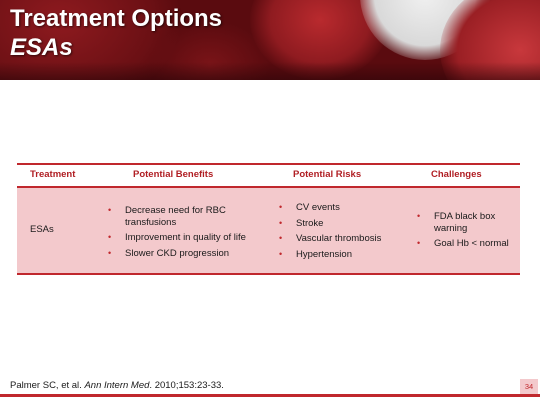 The height and width of the screenshot is (405, 540). I want to click on header-challenges: Challenges, so click(456, 174).